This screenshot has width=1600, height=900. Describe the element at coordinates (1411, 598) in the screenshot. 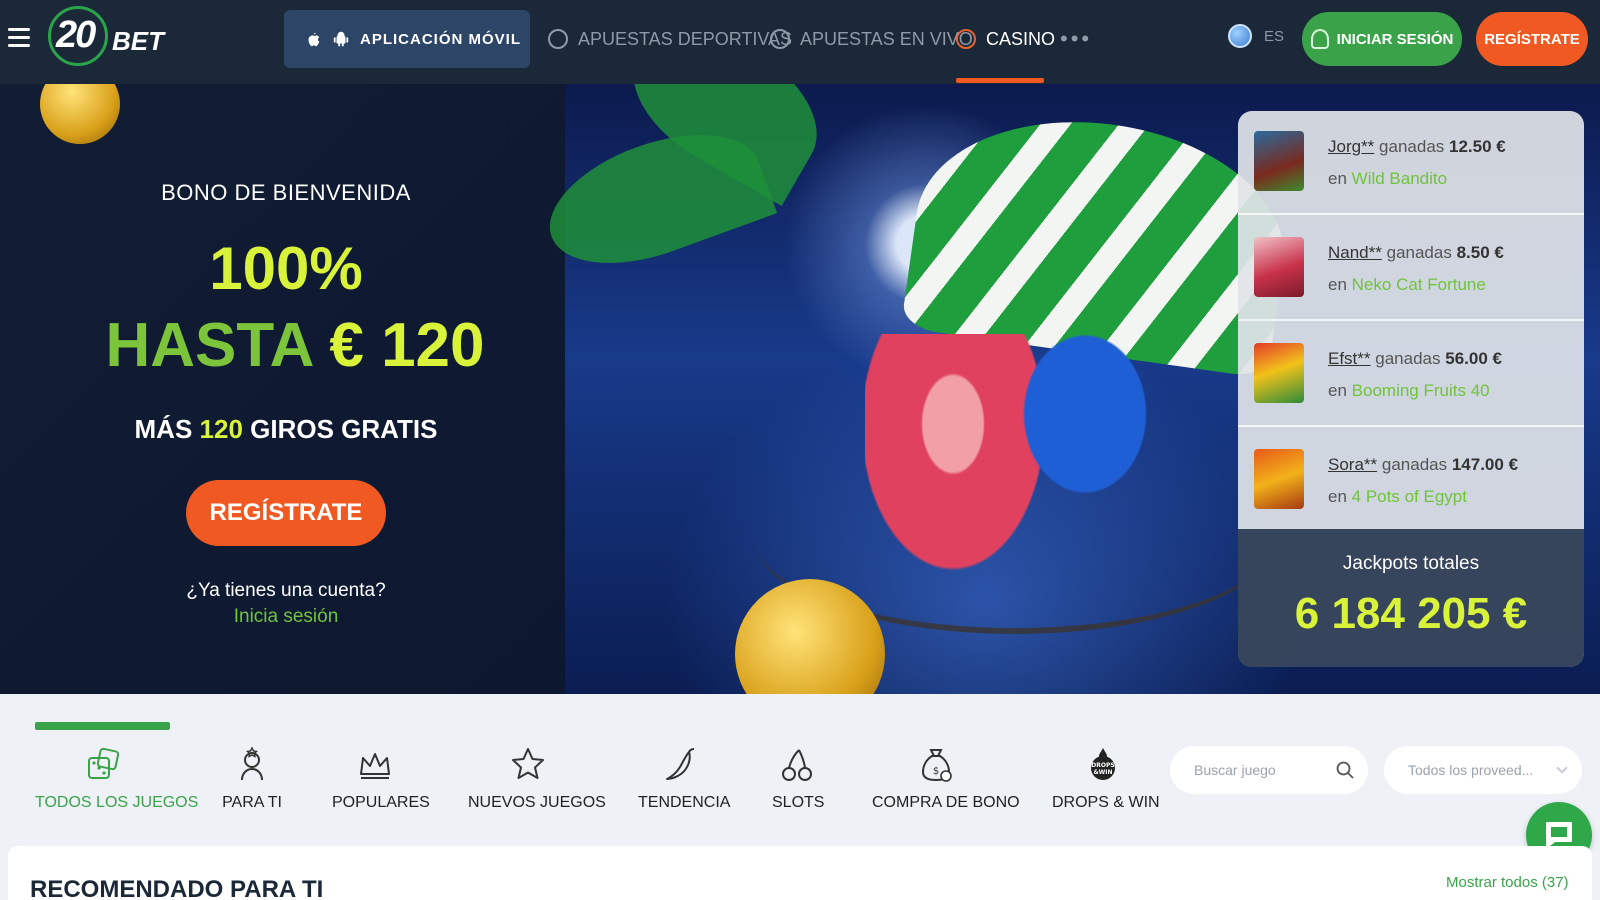

I see `jackpot-total: Jackpots totales 6 184 205 €` at that location.